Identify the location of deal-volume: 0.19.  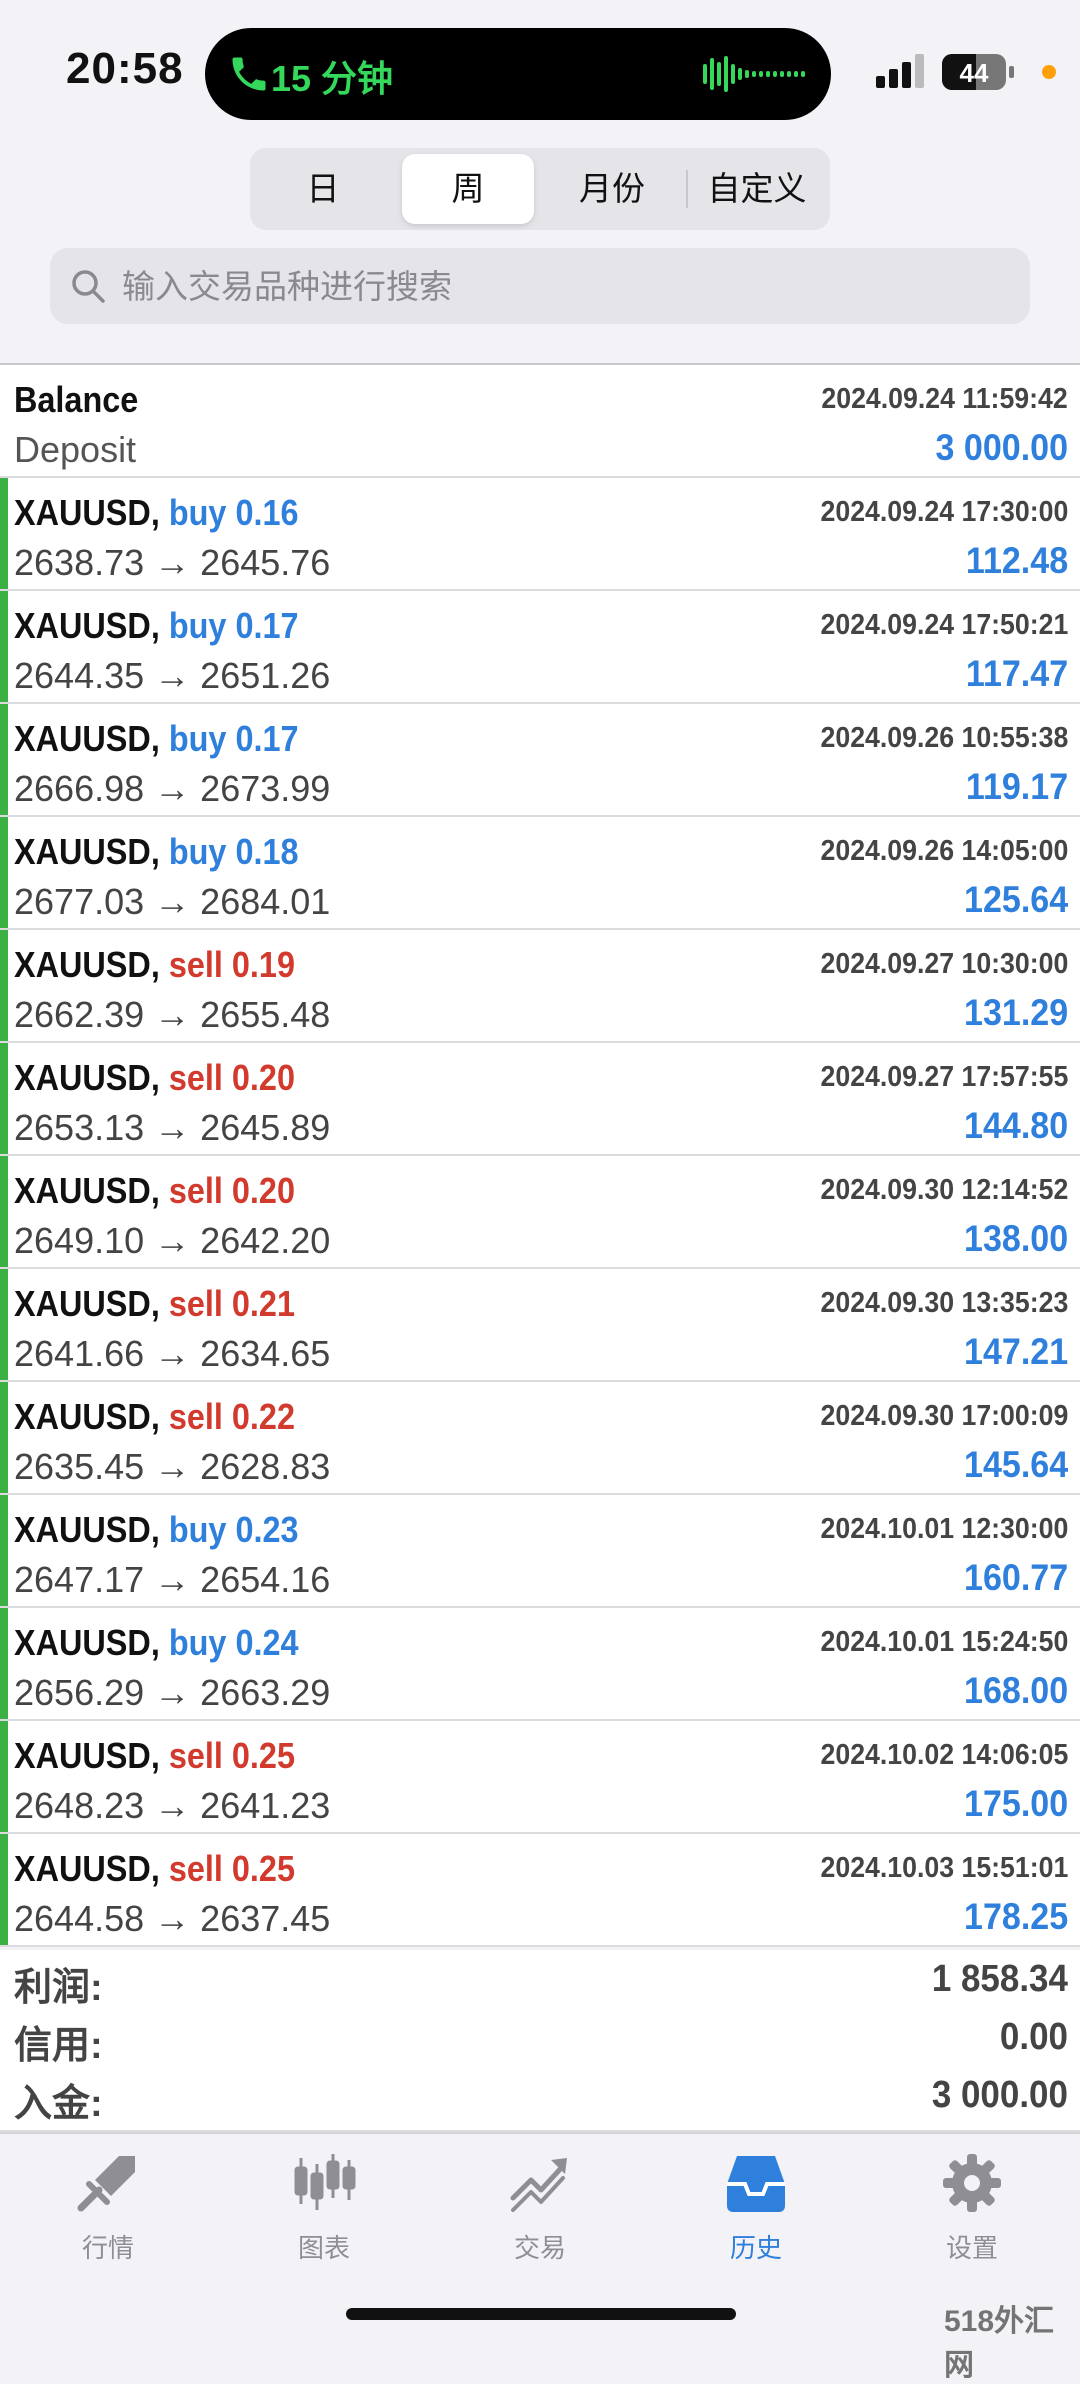
(263, 964).